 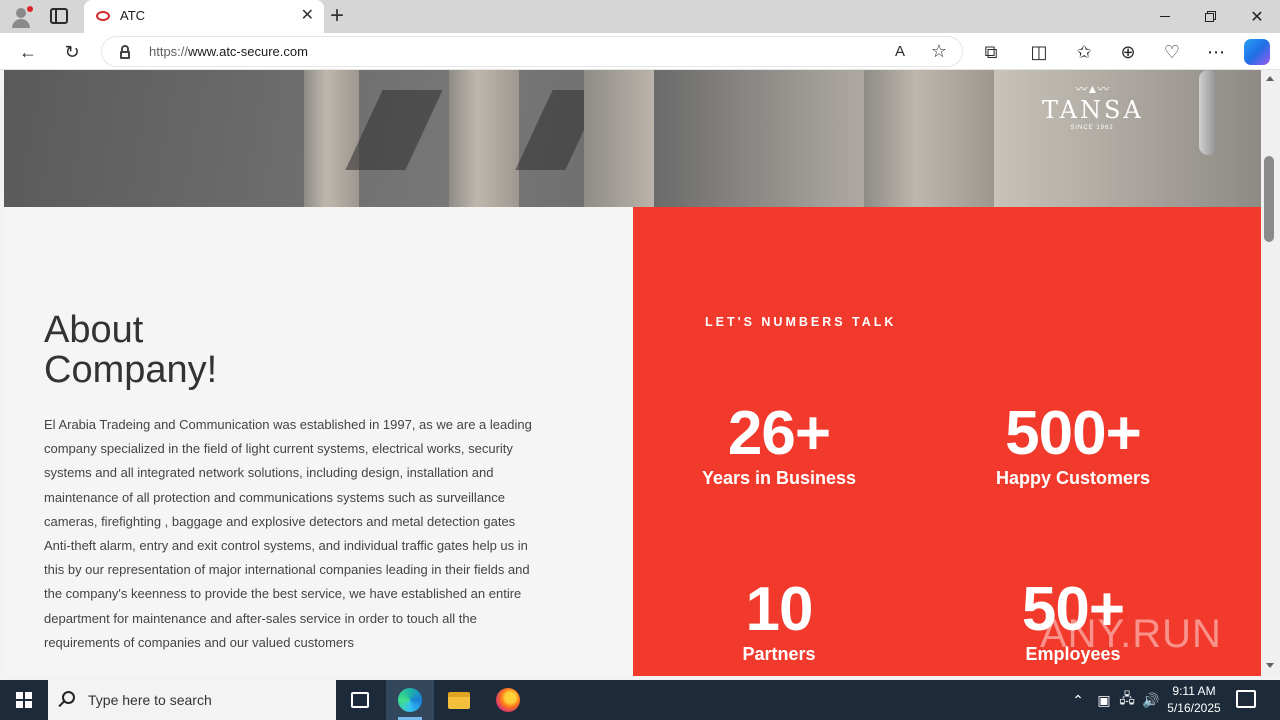 What do you see at coordinates (779, 433) in the screenshot?
I see `stat-number: 26+` at bounding box center [779, 433].